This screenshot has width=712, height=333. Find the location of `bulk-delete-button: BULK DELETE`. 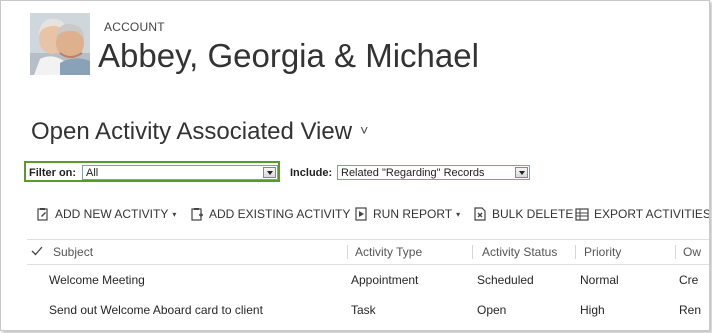

bulk-delete-button: BULK DELETE is located at coordinates (523, 214).